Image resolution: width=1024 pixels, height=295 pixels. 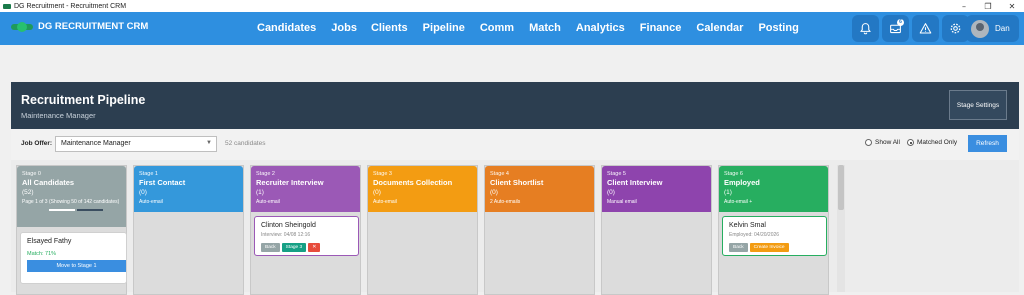 I want to click on warning-icon, so click(x=925, y=28).